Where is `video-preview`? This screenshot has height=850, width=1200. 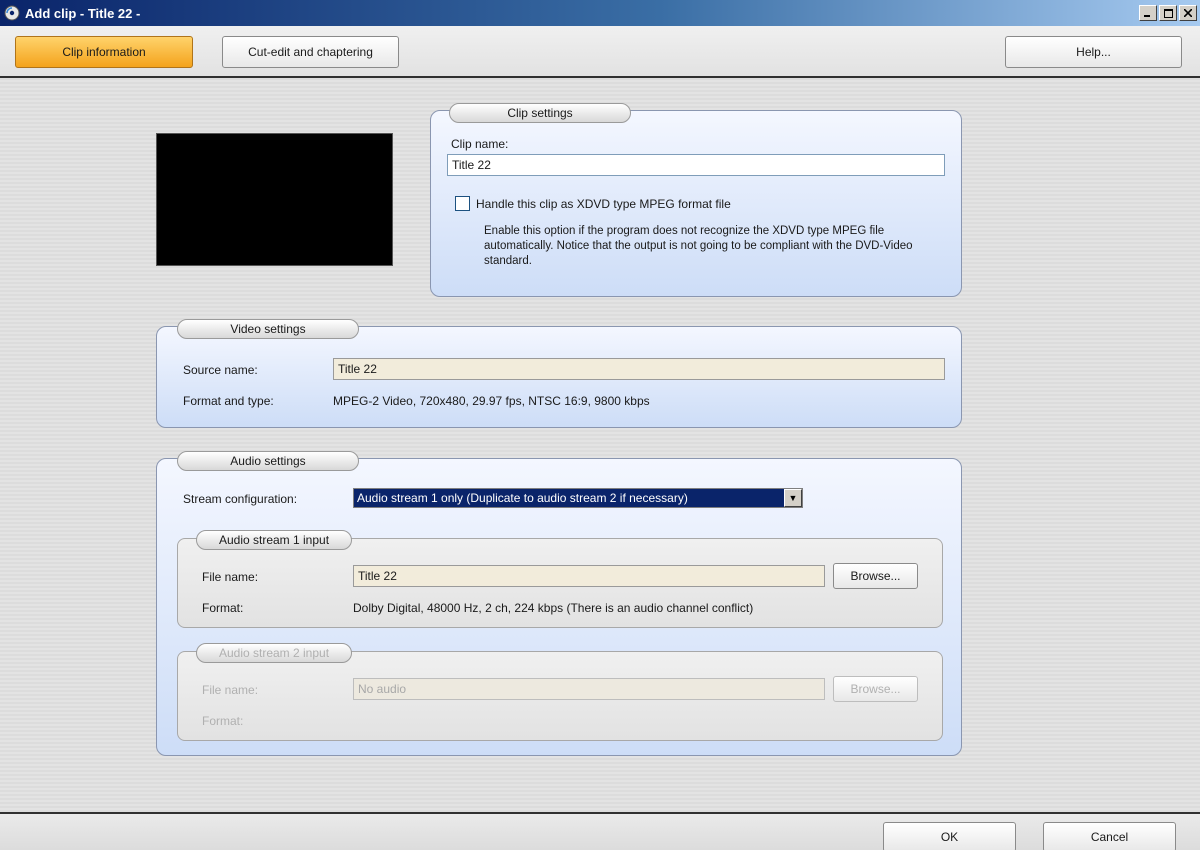 video-preview is located at coordinates (274, 199).